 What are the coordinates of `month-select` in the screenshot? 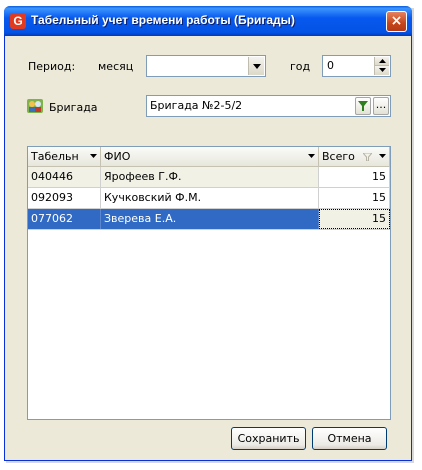 It's located at (206, 66).